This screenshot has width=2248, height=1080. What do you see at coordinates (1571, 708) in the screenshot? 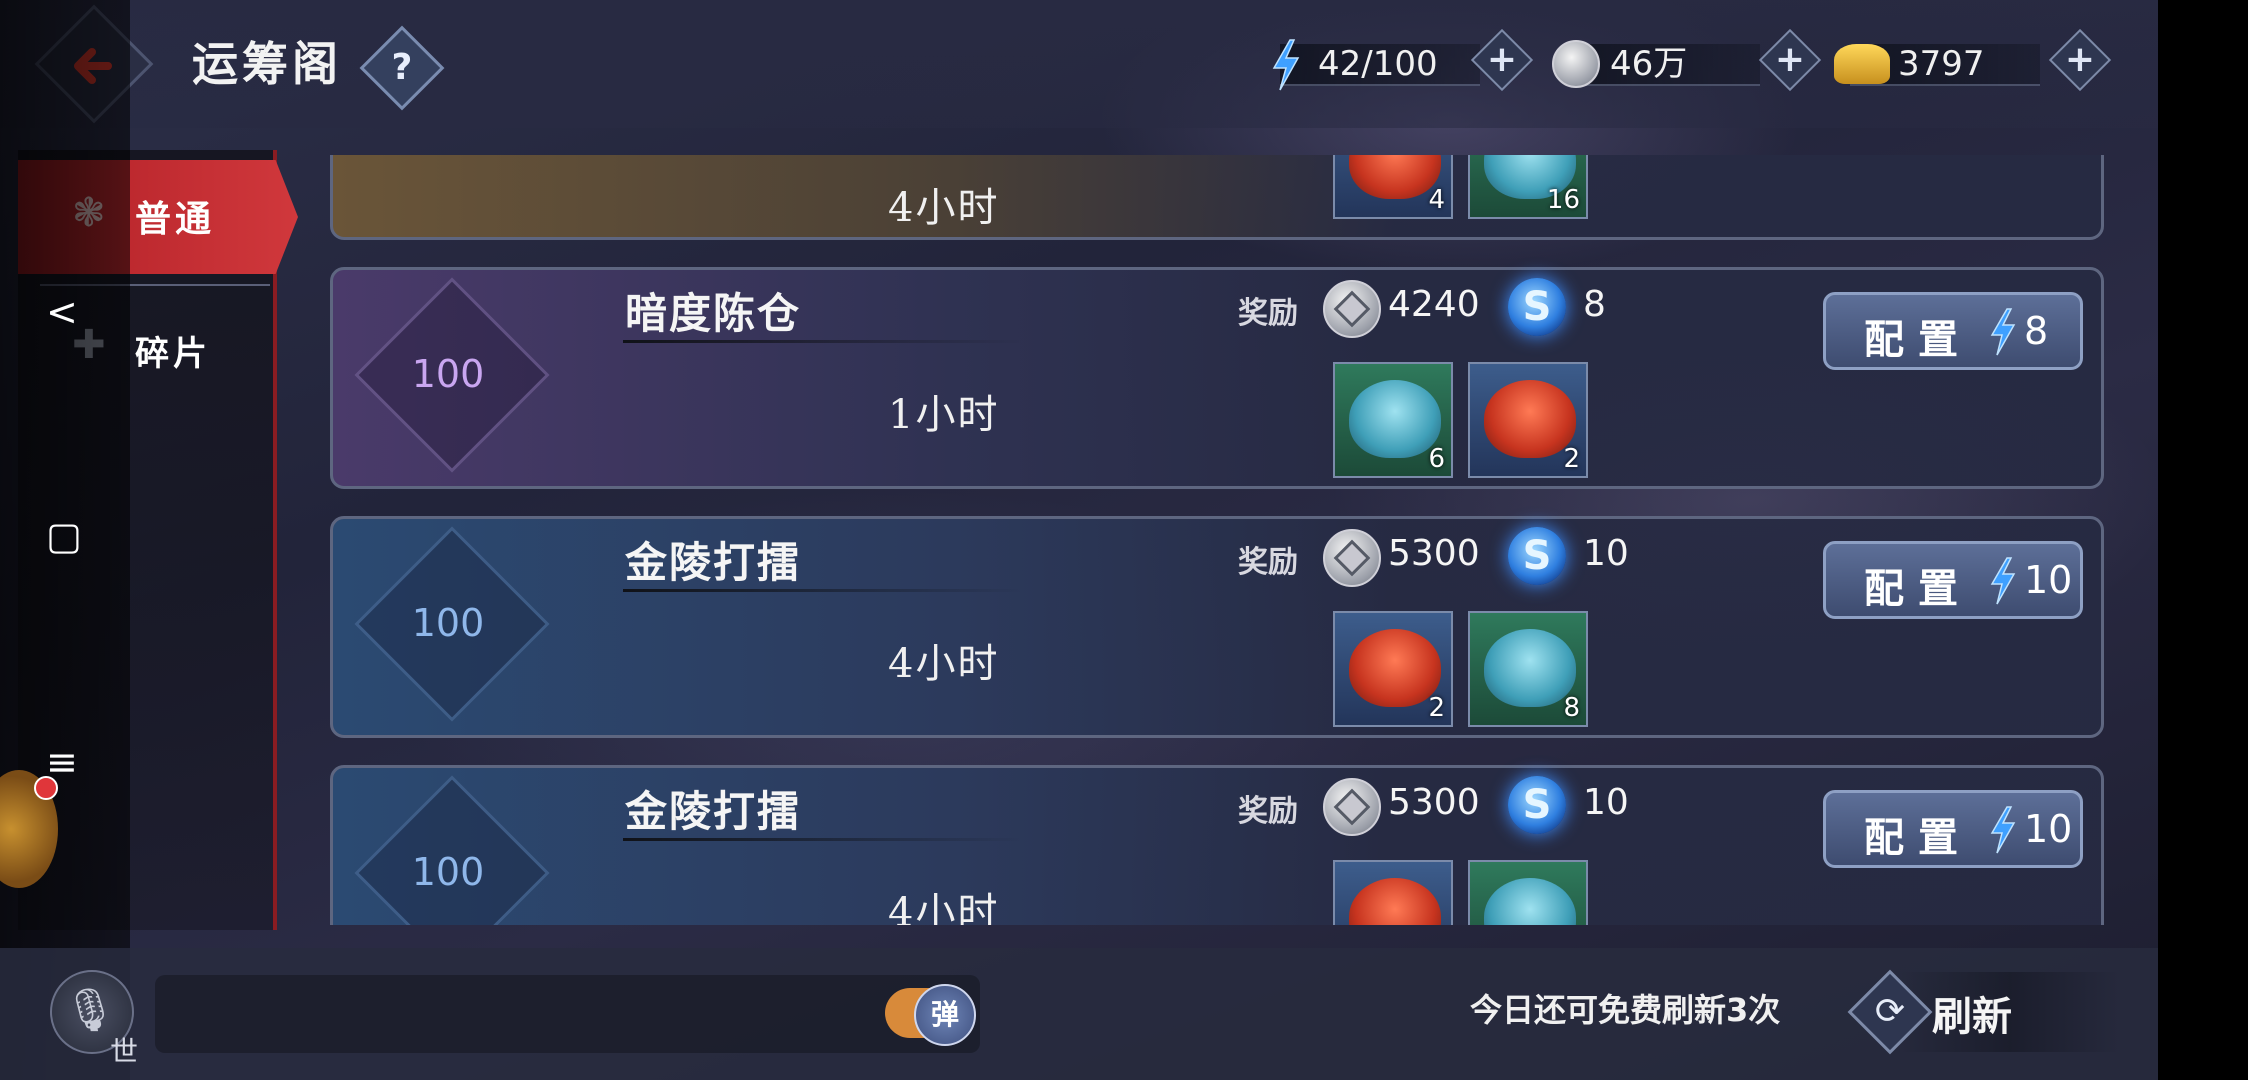
I see `item-count: 8` at bounding box center [1571, 708].